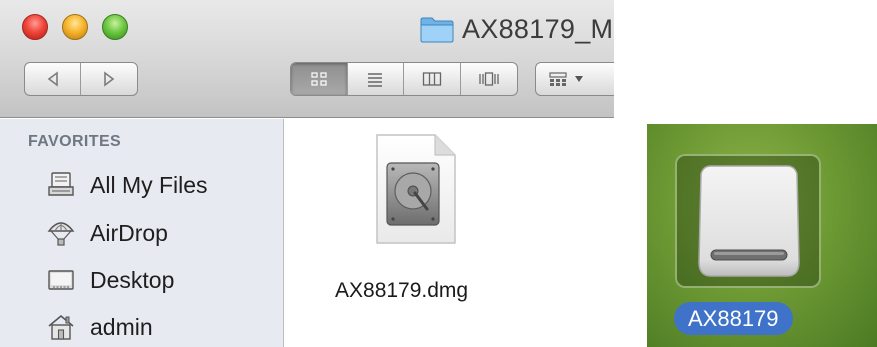 The image size is (877, 347). I want to click on sidebar-item-airdrop: AirDrop, so click(107, 233).